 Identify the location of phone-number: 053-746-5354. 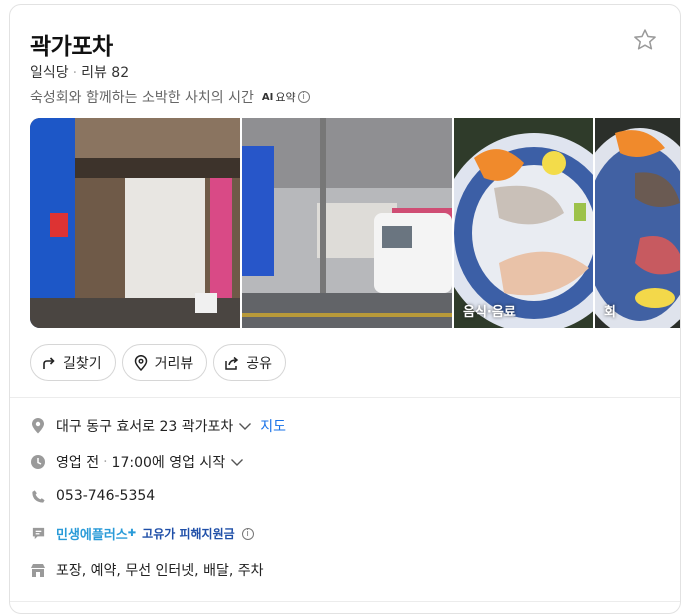
(105, 496).